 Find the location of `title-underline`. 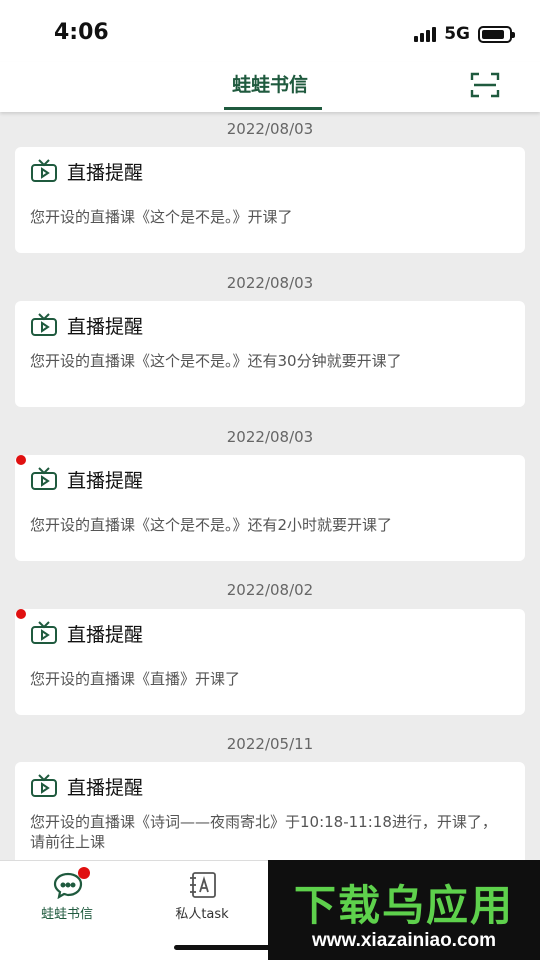

title-underline is located at coordinates (273, 108).